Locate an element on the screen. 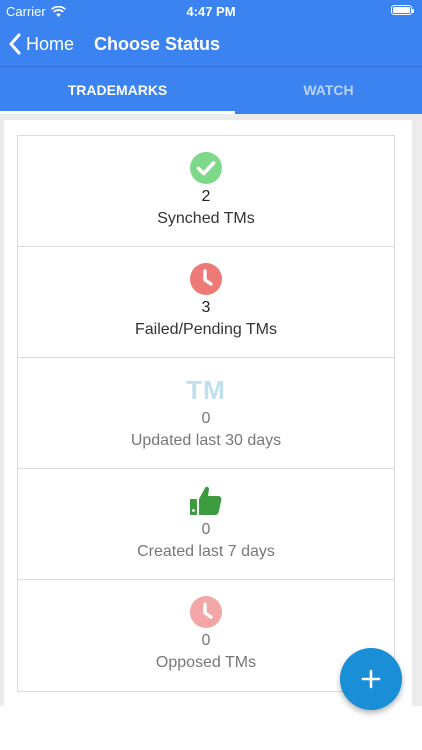 This screenshot has height=750, width=422. battery-icon is located at coordinates (402, 10).